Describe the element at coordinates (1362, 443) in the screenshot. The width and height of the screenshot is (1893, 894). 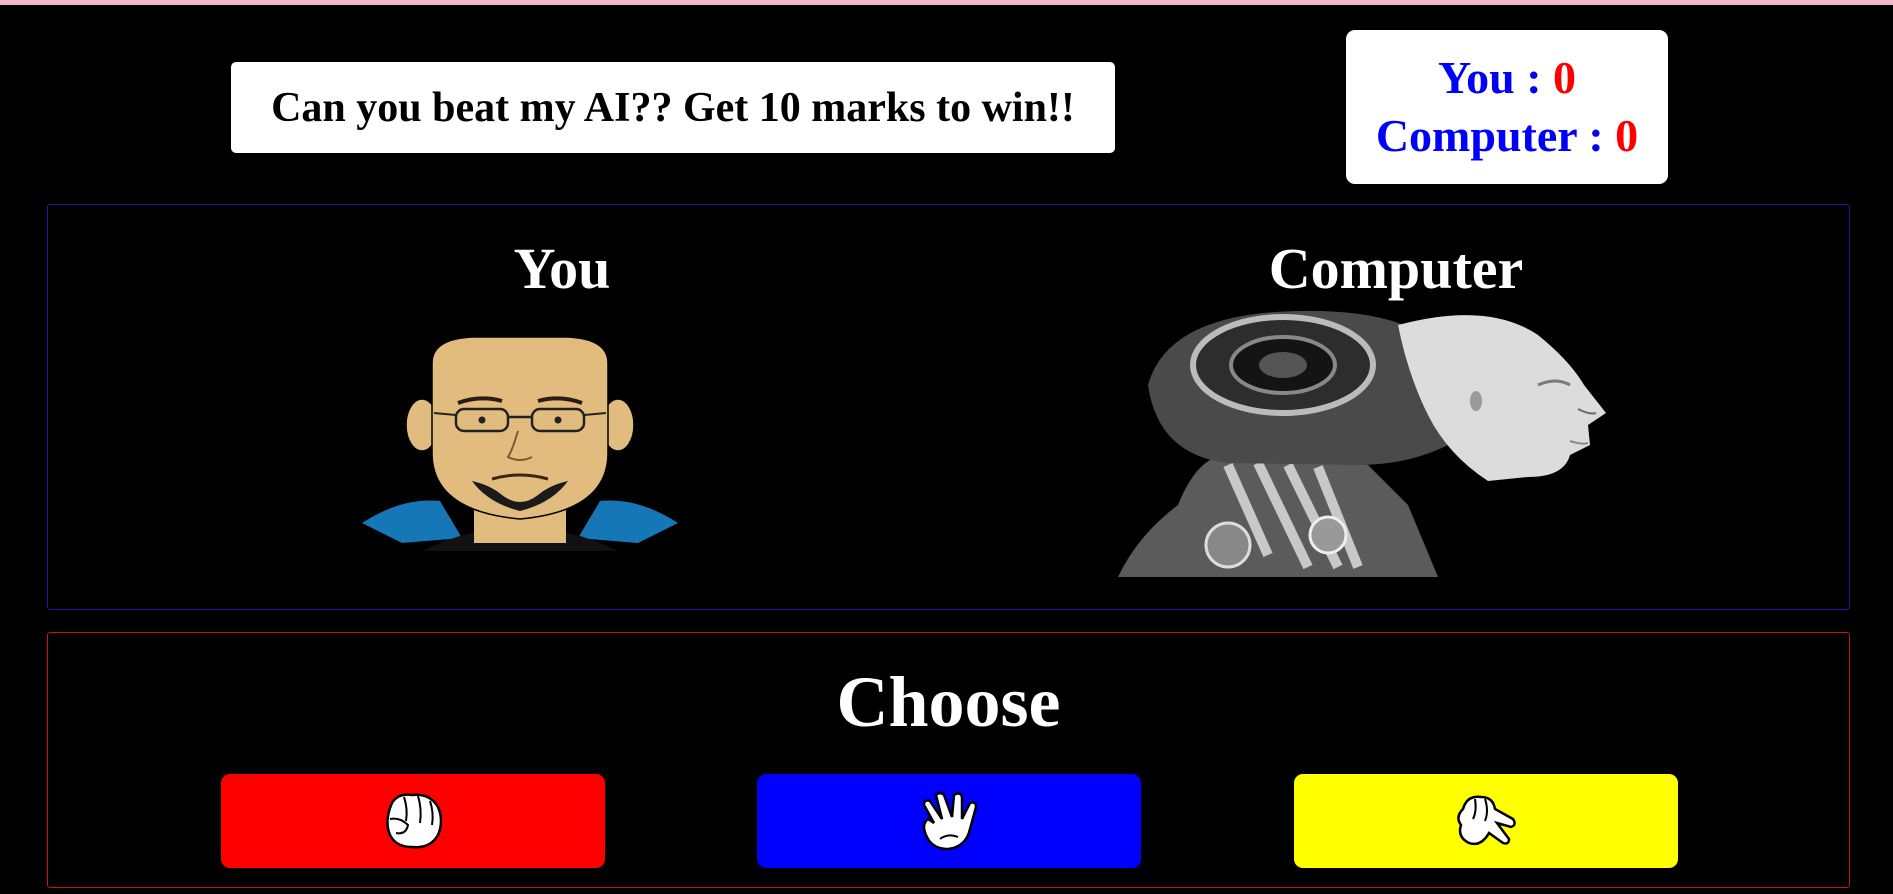
I see `computer-avatar` at that location.